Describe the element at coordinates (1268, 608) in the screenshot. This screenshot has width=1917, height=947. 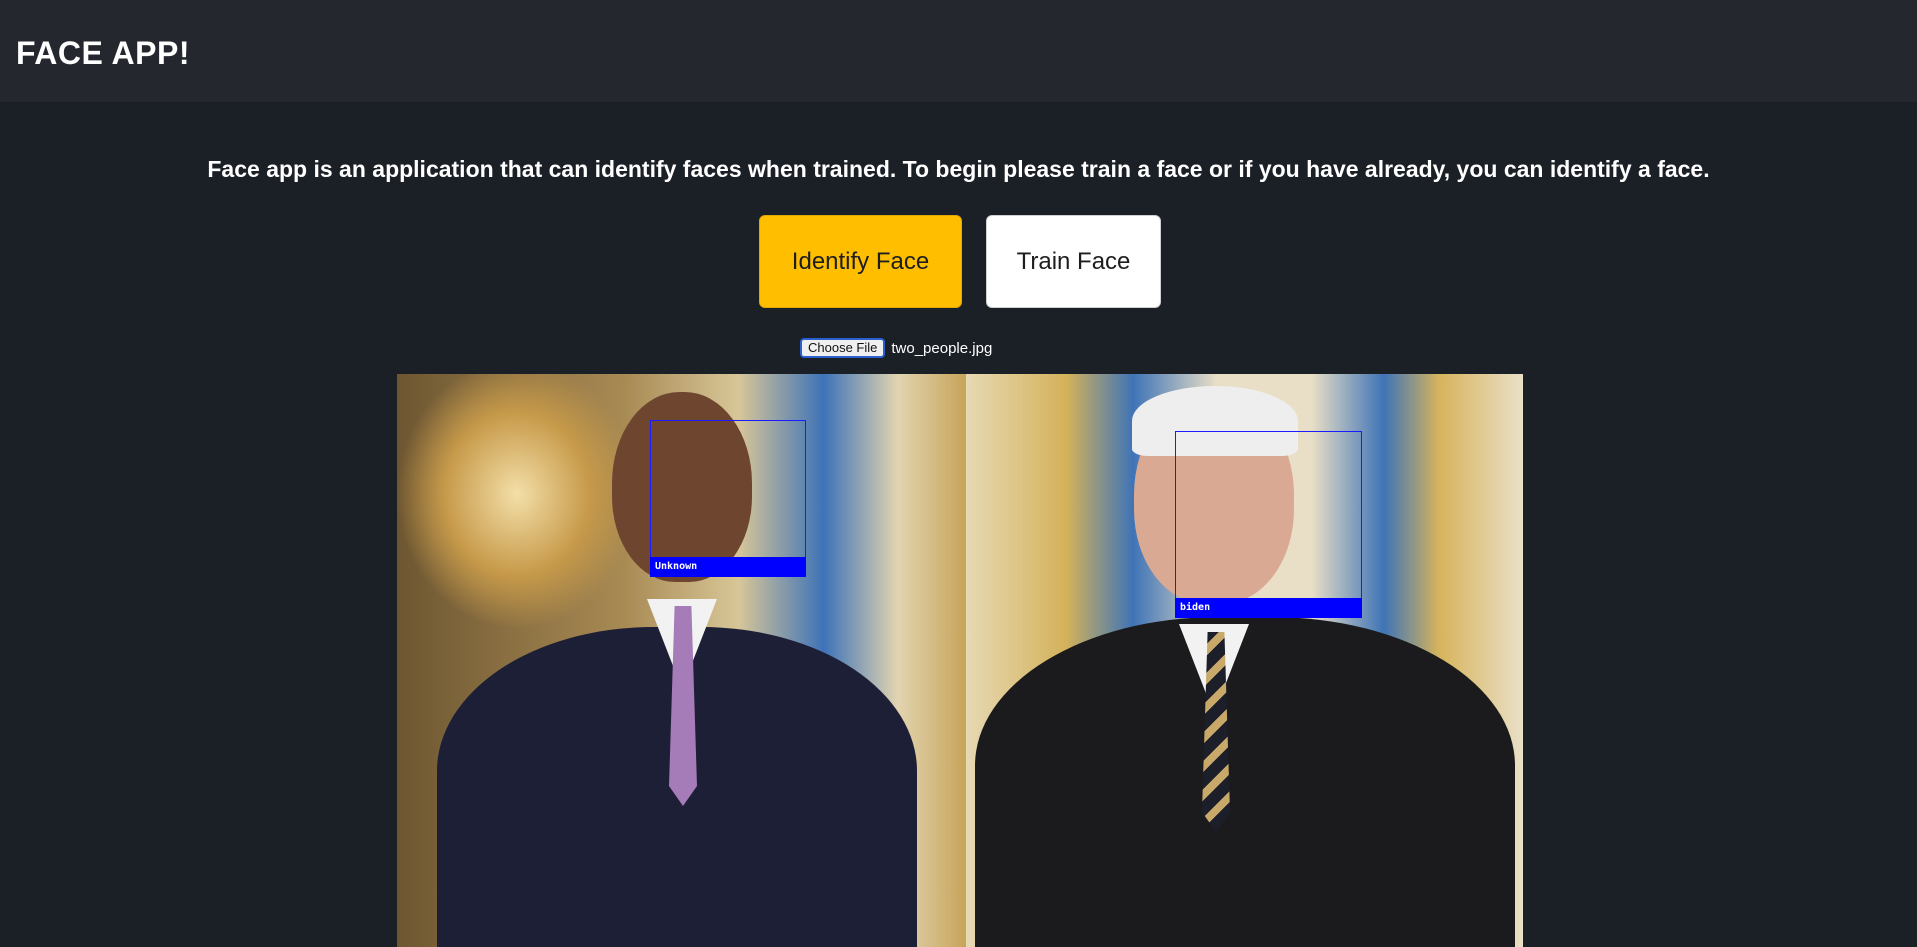
I see `face-label: biden` at that location.